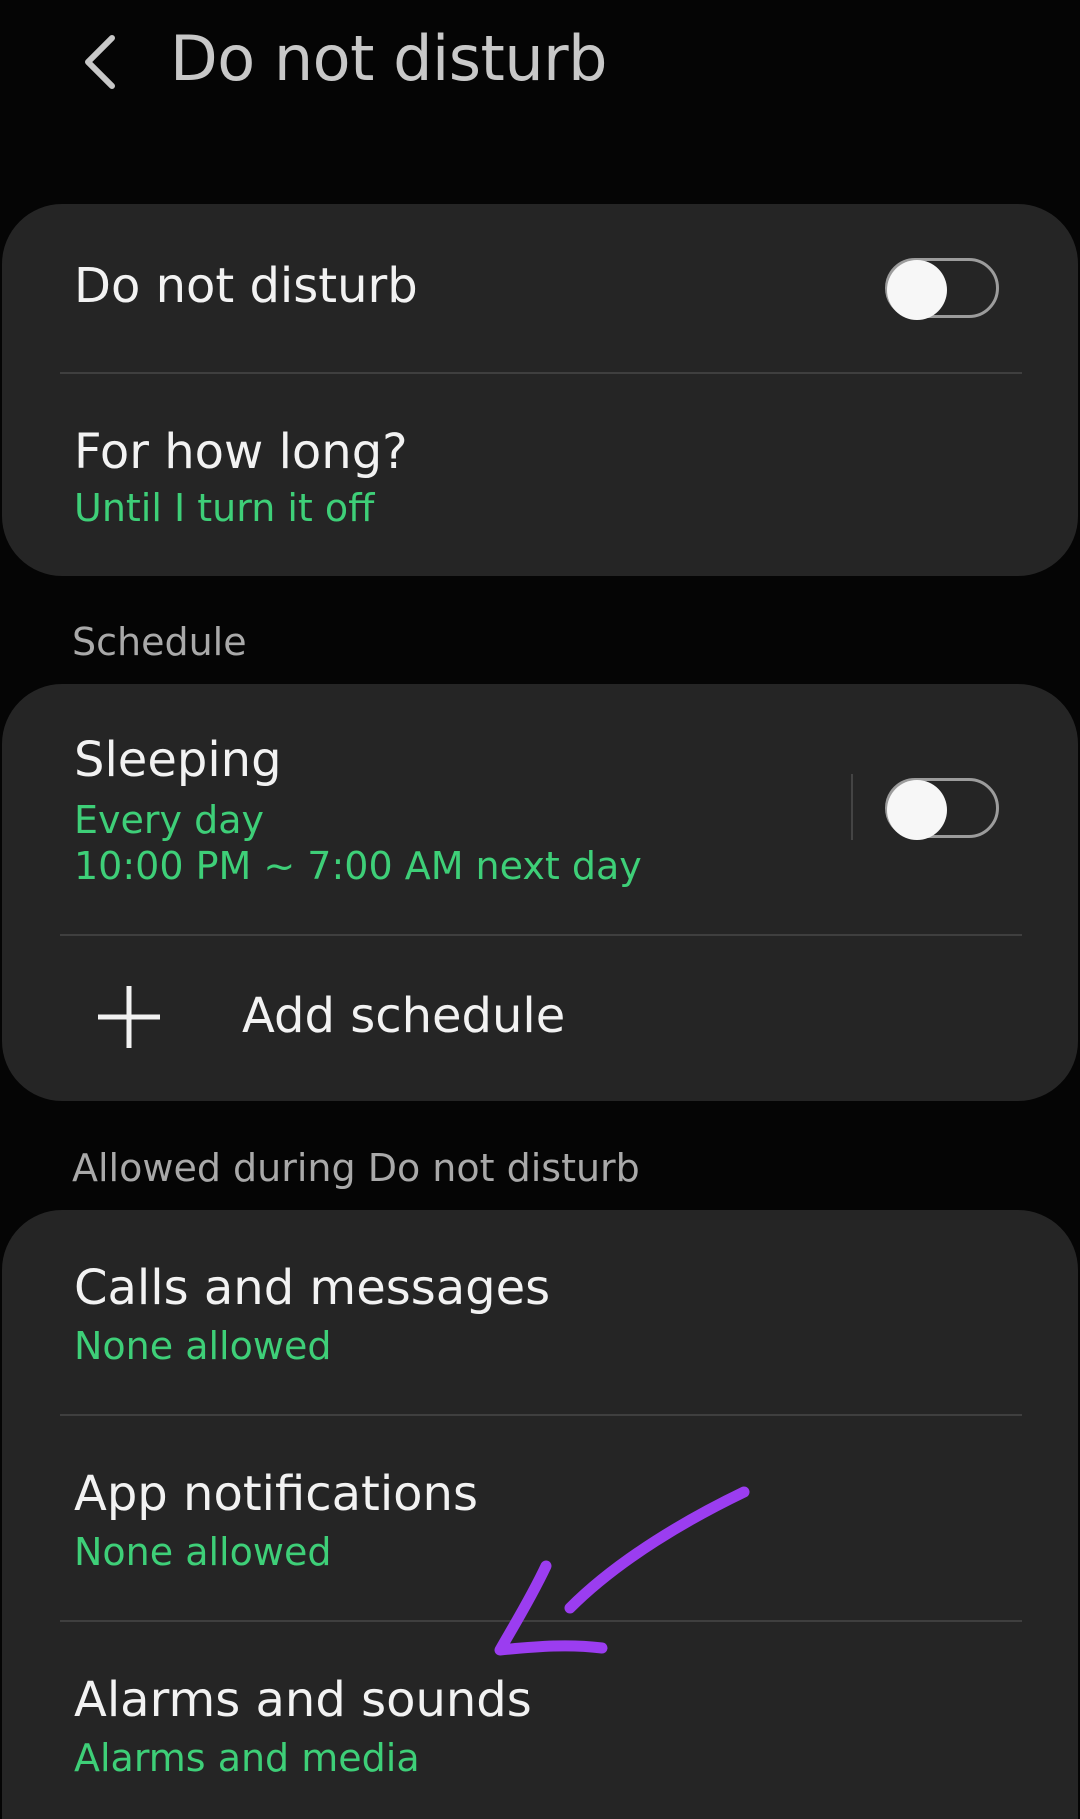  I want to click on dnd-toggle-label: Do not disturb, so click(246, 286).